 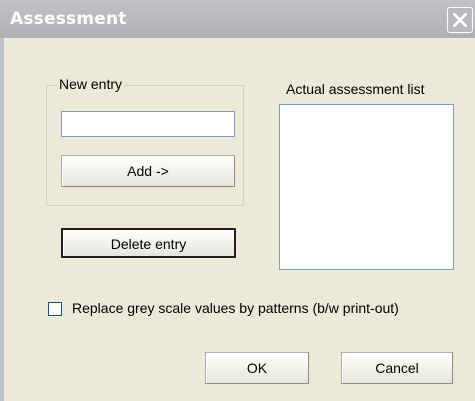 What do you see at coordinates (68, 19) in the screenshot?
I see `window-title: Assessment` at bounding box center [68, 19].